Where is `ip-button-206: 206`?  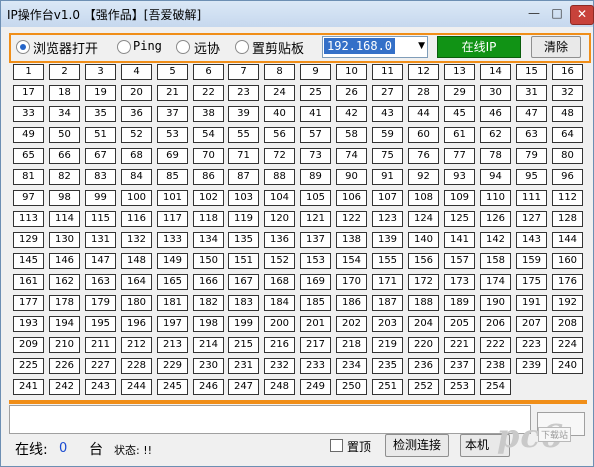
ip-button-206: 206 is located at coordinates (495, 324).